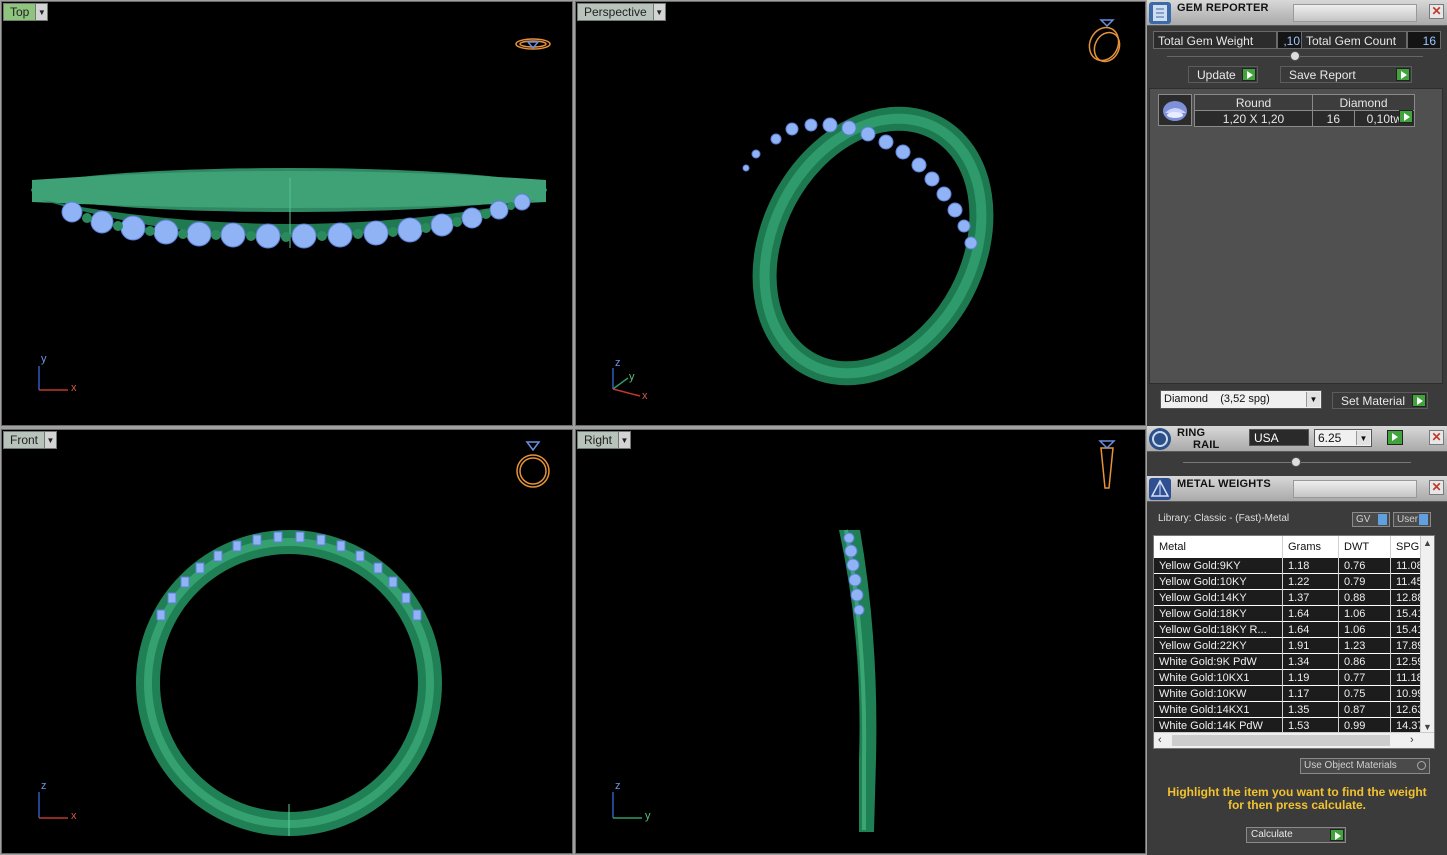 This screenshot has width=1447, height=855. I want to click on horizontal-scrollbar: ‹ ›, so click(1294, 740).